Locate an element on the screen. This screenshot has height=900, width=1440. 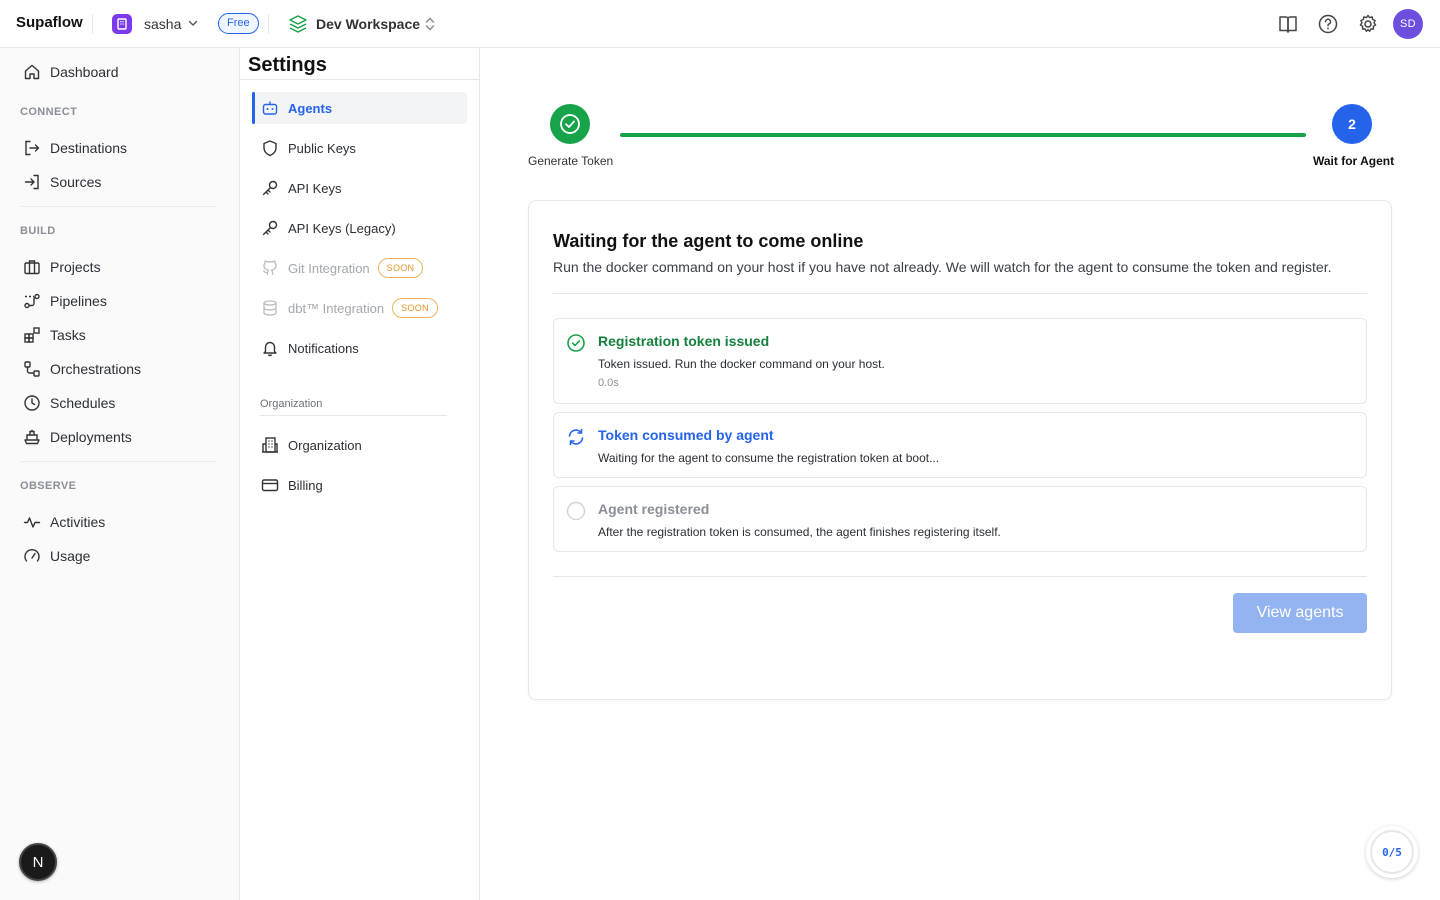
progress-count: 0/5 is located at coordinates (1392, 852).